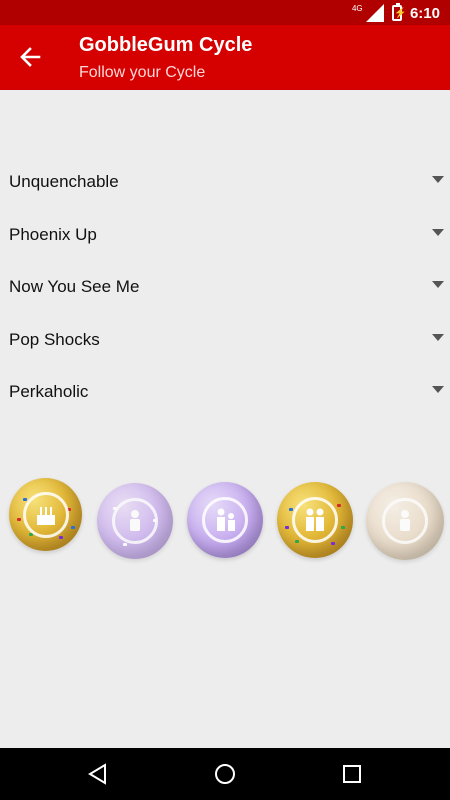 The height and width of the screenshot is (800, 450). I want to click on nav-back-button, so click(98, 774).